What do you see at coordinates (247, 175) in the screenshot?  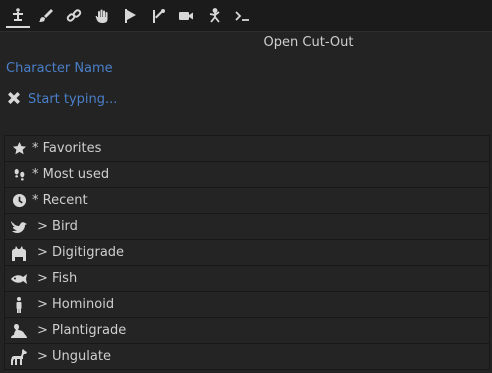 I see `list-item-most-used: * Most used` at bounding box center [247, 175].